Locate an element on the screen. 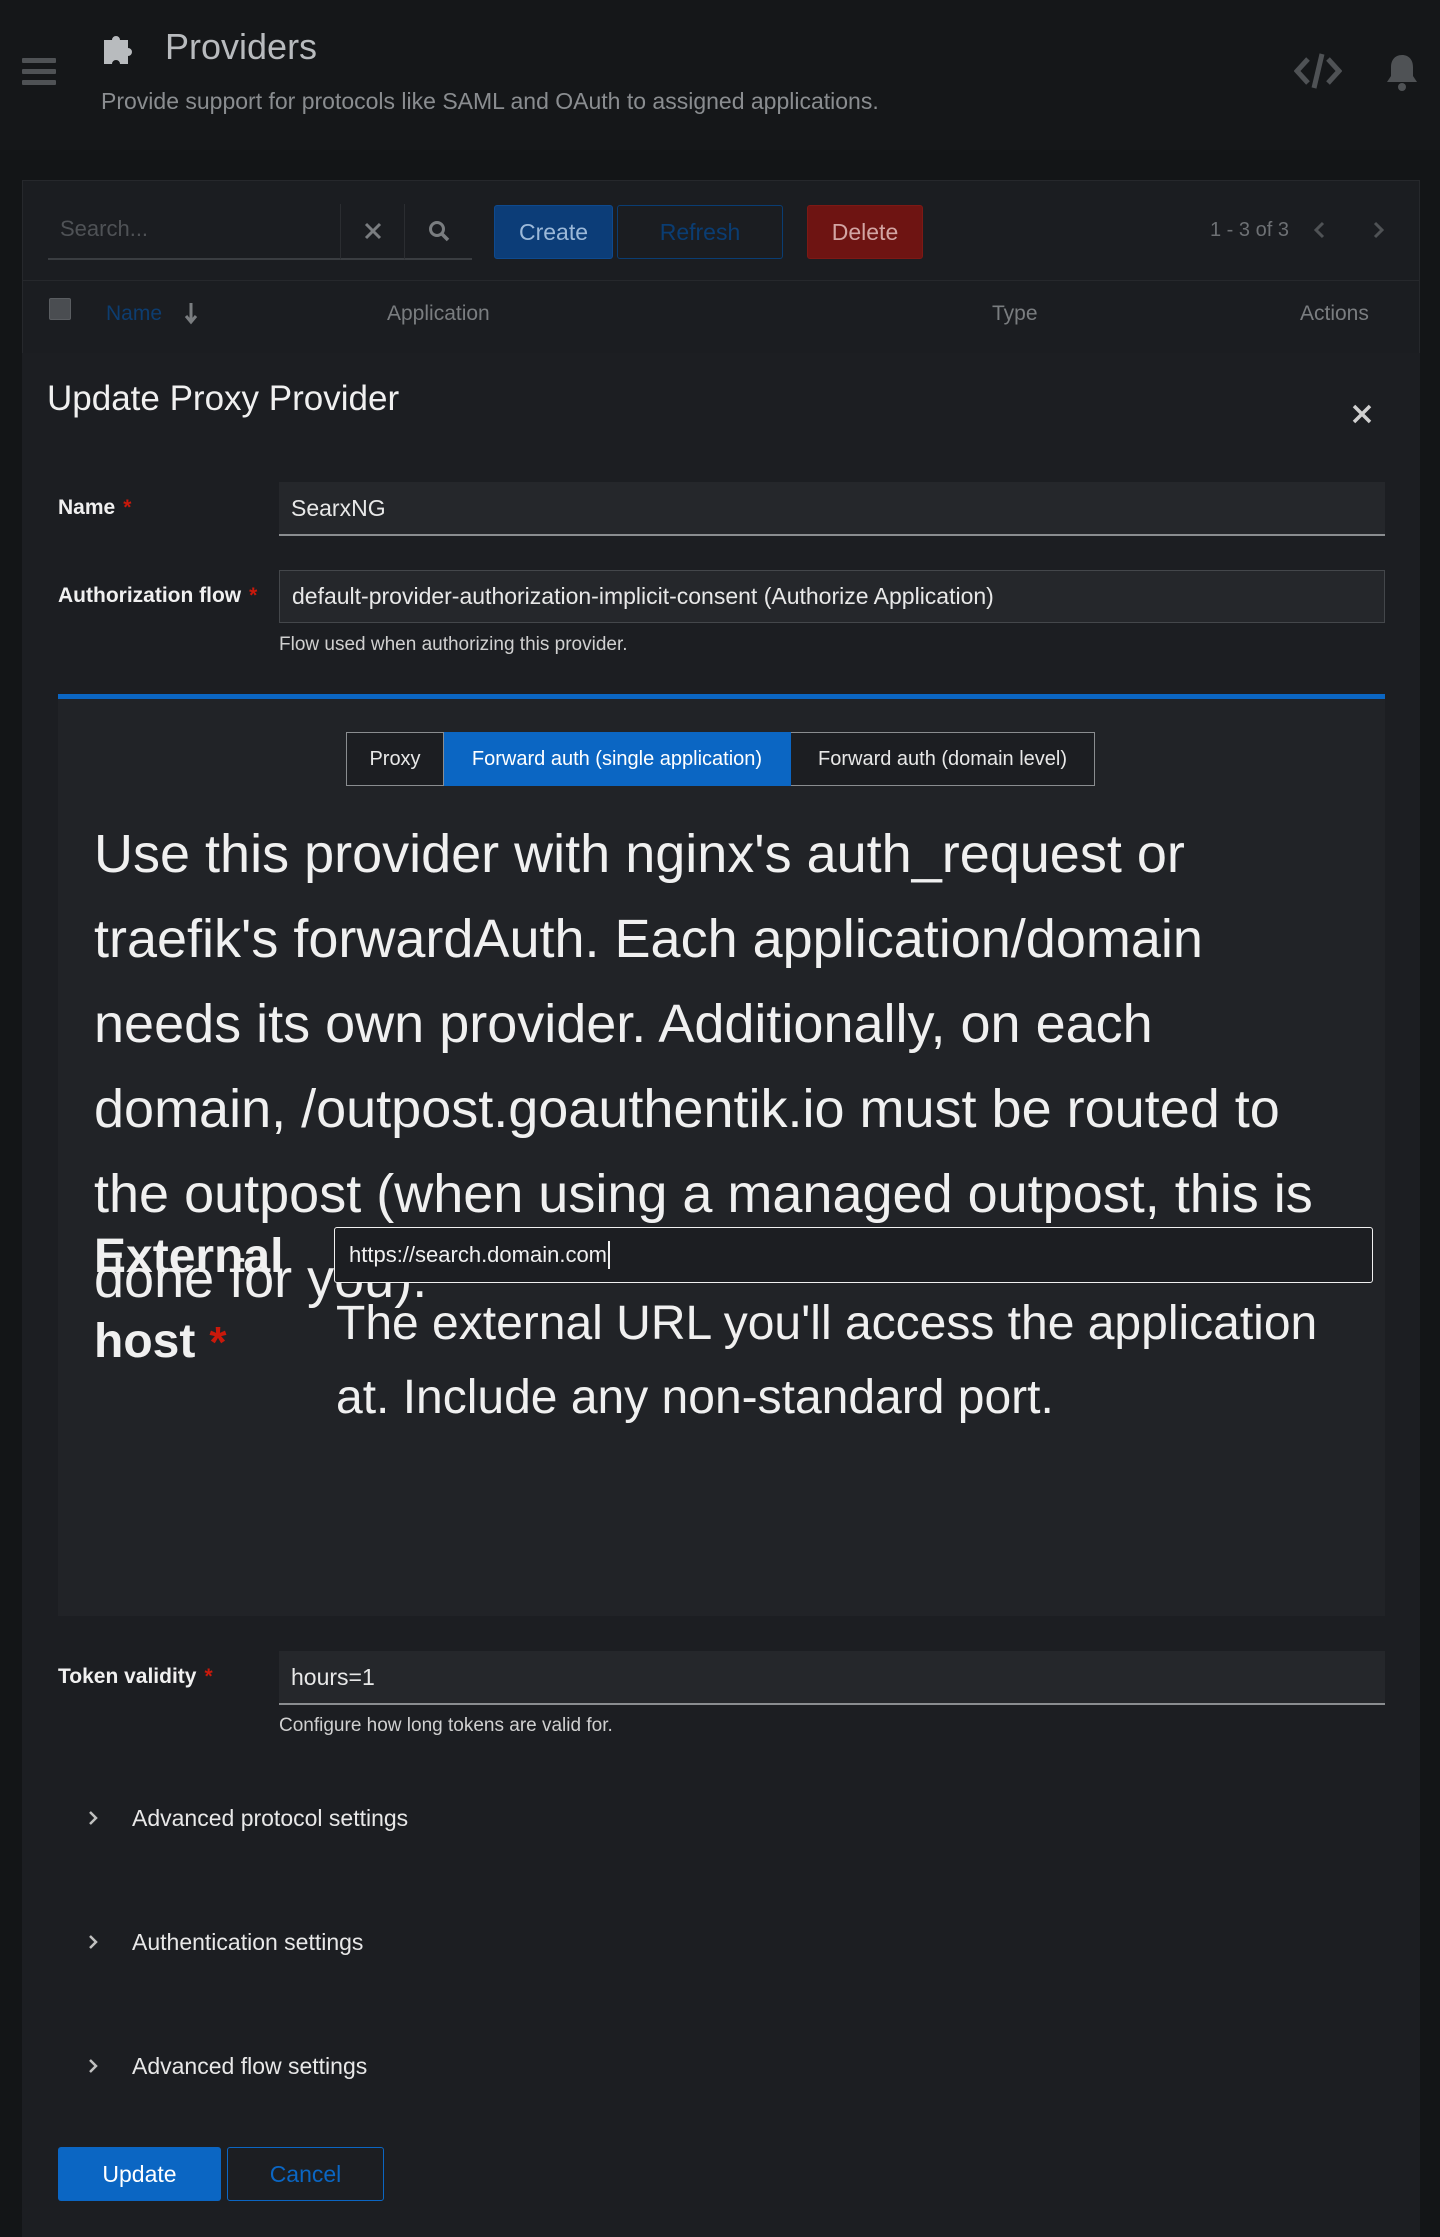 The width and height of the screenshot is (1440, 2237). search-box is located at coordinates (194, 232).